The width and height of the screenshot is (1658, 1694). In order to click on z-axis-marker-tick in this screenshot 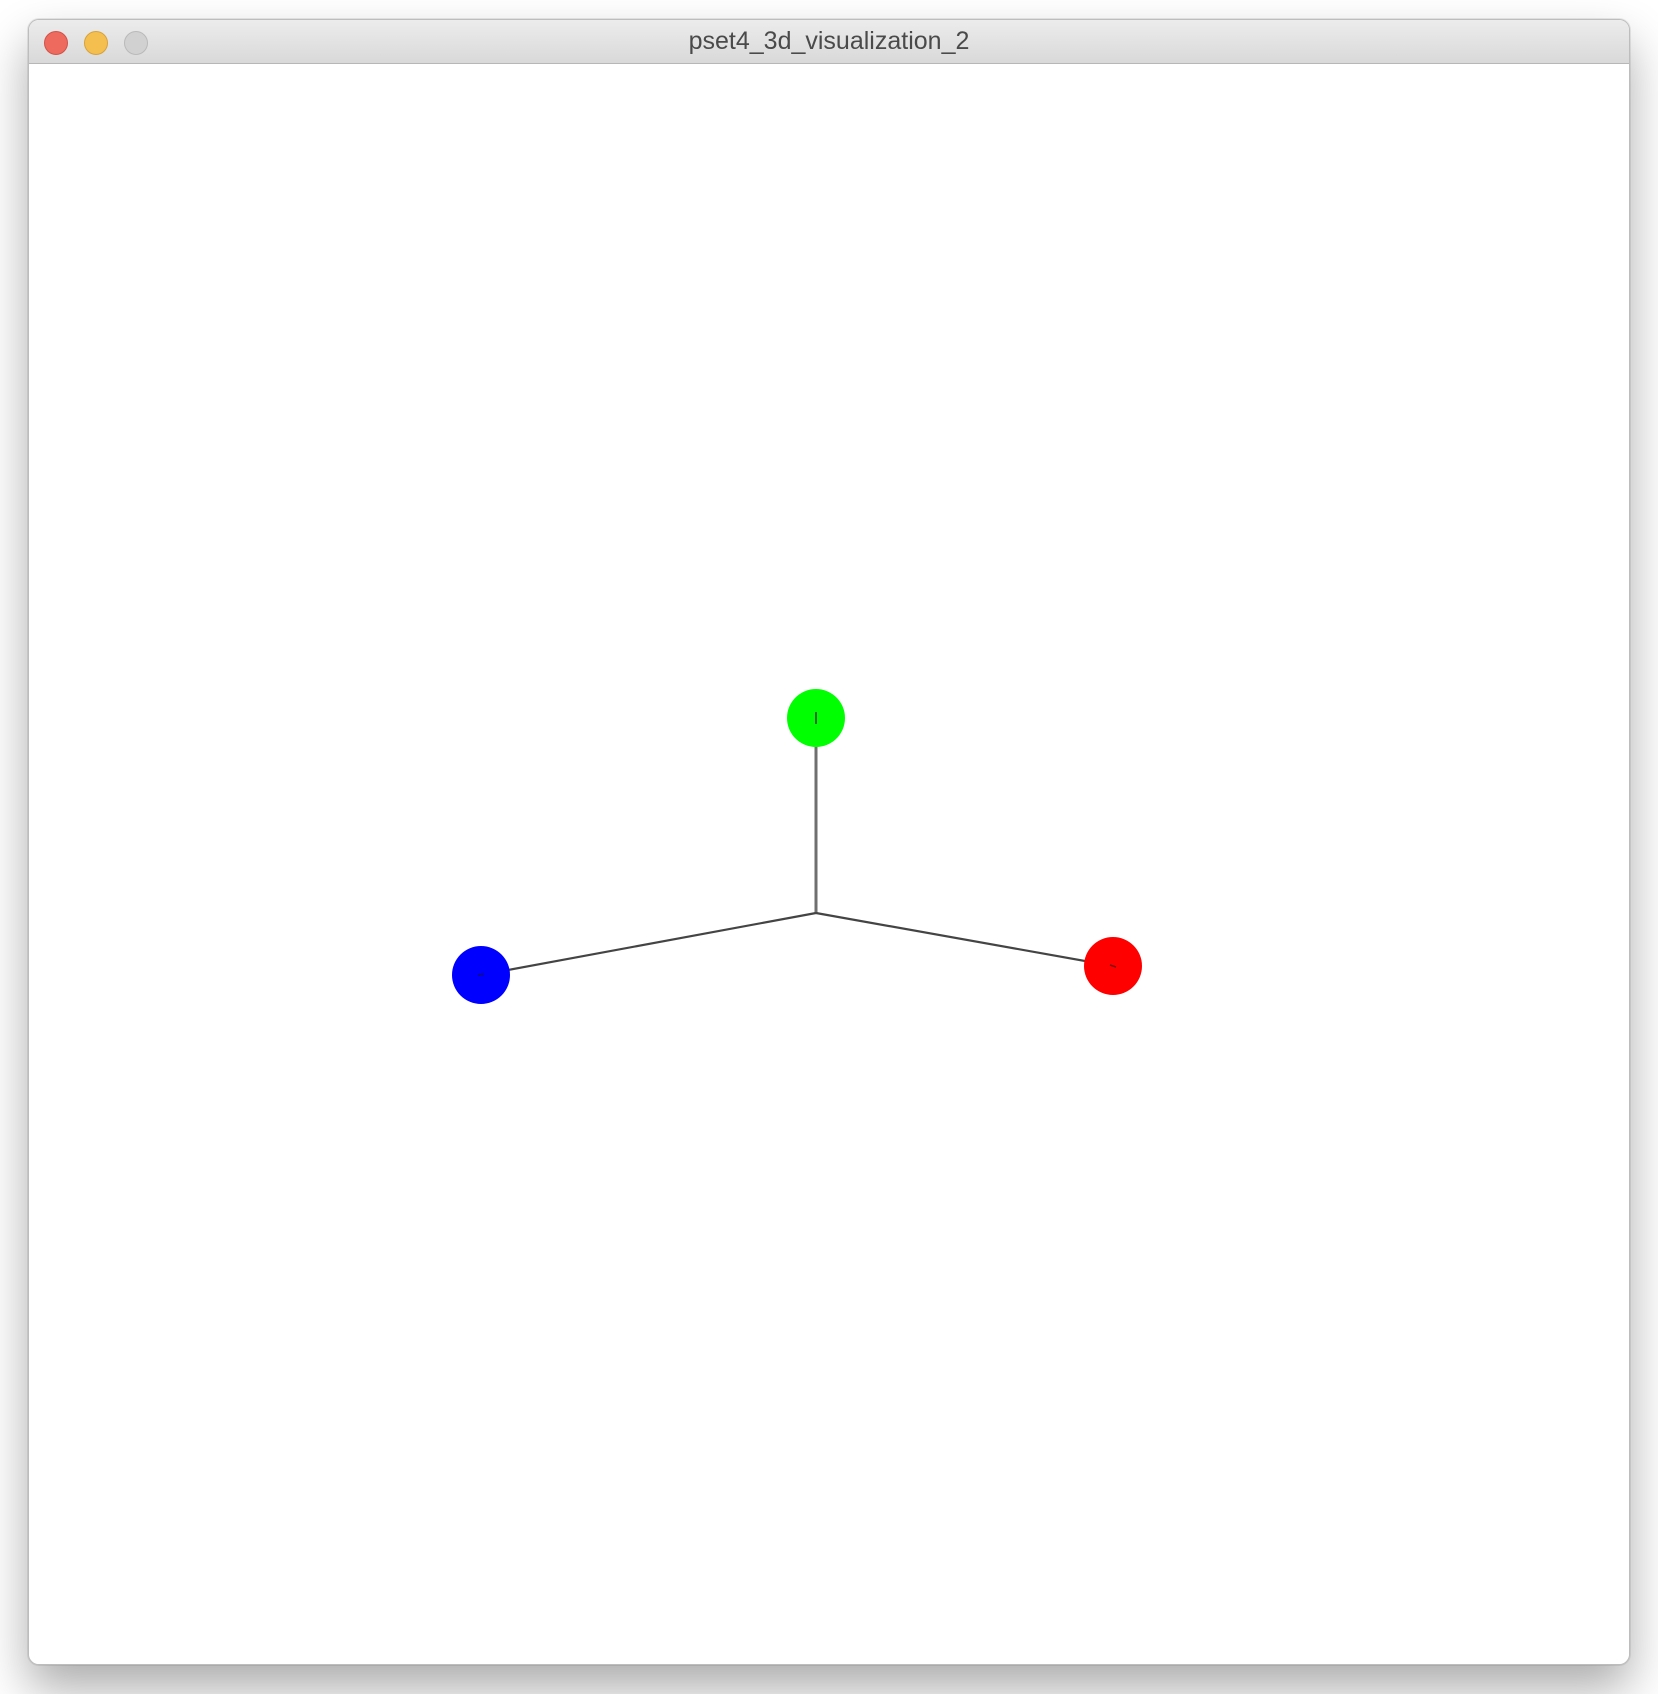, I will do `click(481, 974)`.